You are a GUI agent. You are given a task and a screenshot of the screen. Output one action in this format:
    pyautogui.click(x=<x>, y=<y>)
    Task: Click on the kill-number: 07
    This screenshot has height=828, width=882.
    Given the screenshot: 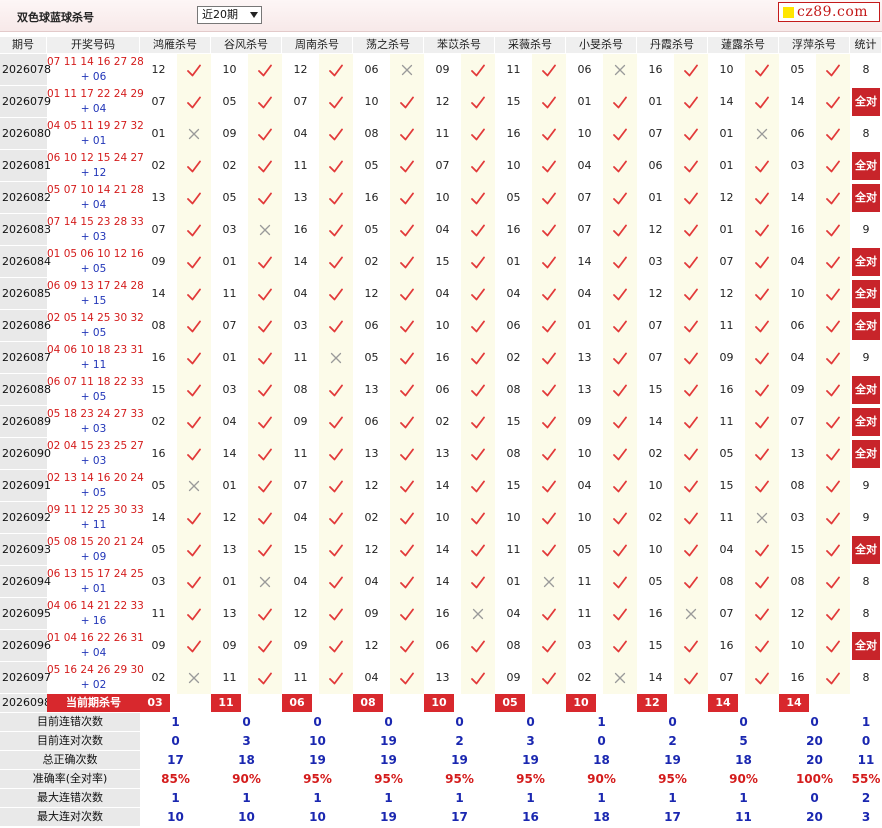 What is the action you would take?
    pyautogui.click(x=655, y=325)
    